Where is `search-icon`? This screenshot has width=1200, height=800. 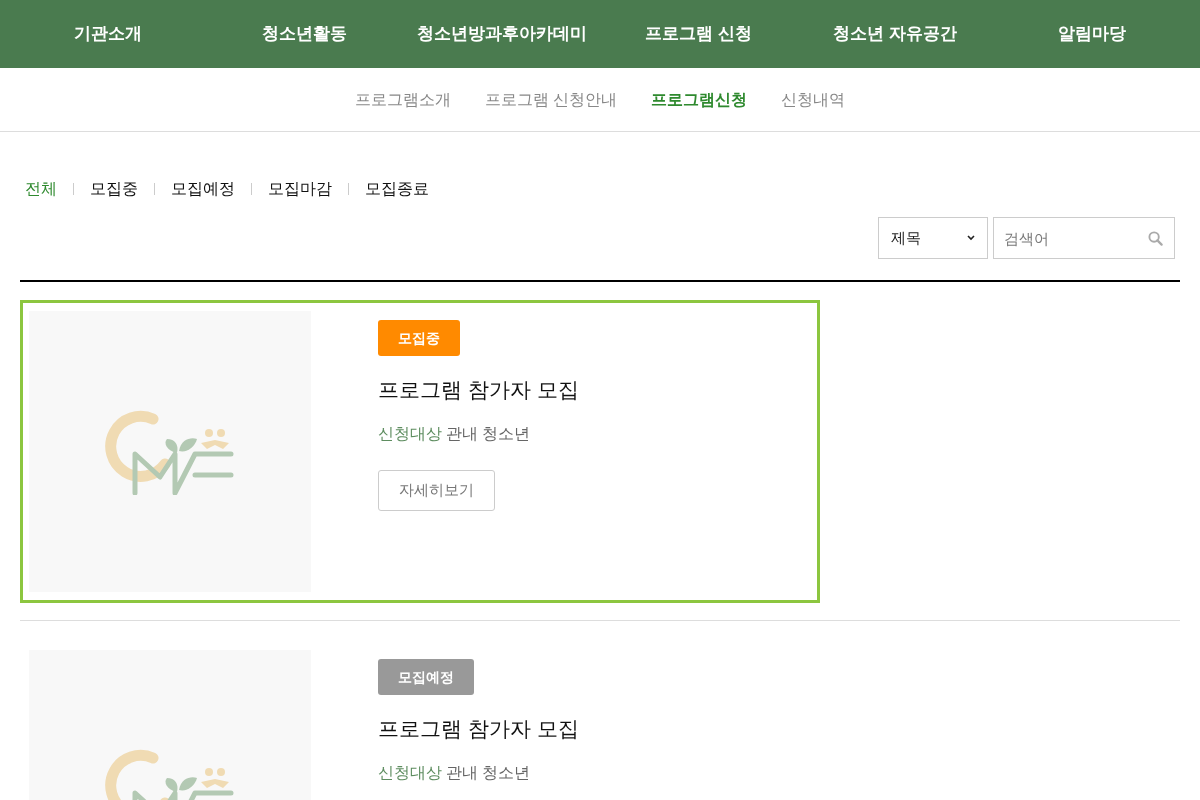
search-icon is located at coordinates (1155, 238).